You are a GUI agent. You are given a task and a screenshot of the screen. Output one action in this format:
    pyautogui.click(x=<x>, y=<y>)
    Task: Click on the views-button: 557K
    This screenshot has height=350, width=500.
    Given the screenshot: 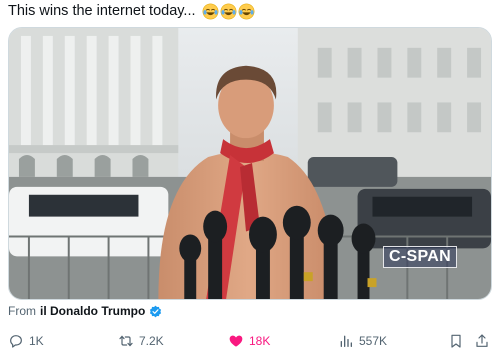 What is the action you would take?
    pyautogui.click(x=362, y=341)
    